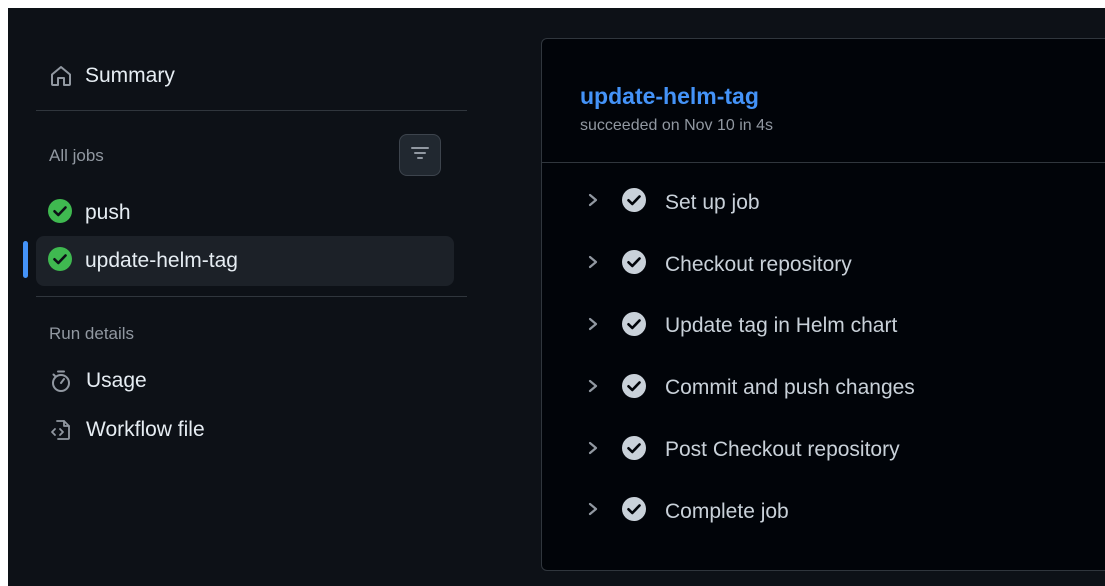  I want to click on filter-icon, so click(420, 155).